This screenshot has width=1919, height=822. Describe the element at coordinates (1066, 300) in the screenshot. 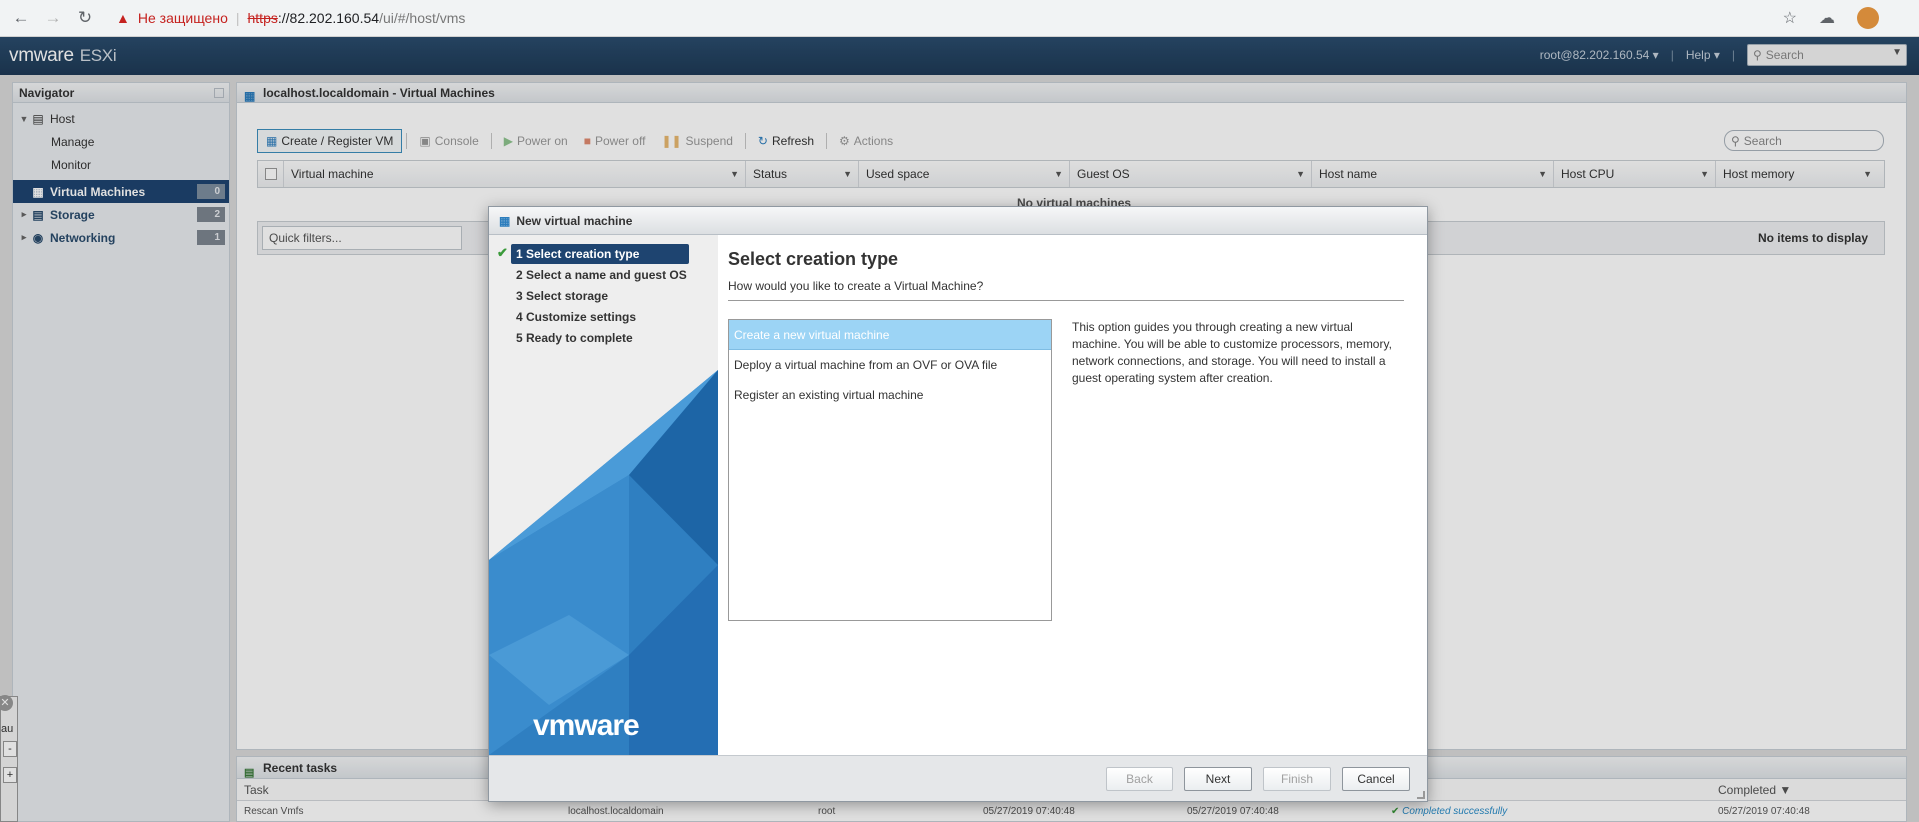

I see `content-divider` at that location.